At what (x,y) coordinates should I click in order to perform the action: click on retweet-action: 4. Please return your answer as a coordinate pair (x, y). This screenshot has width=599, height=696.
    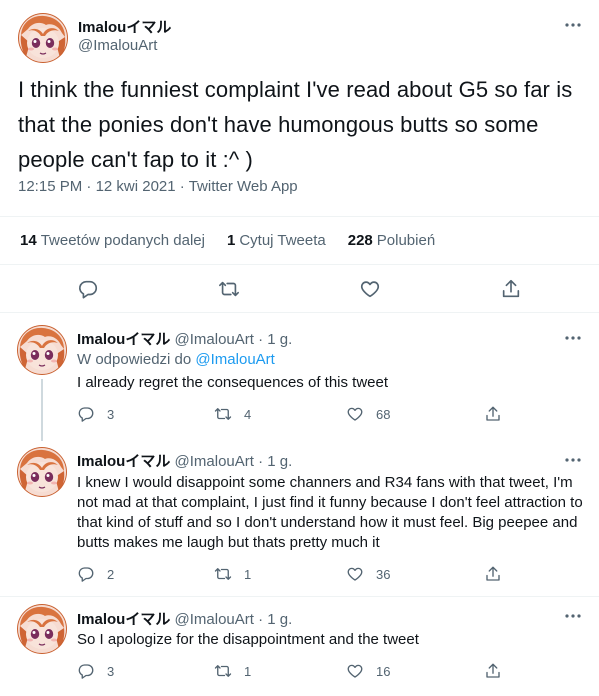
    Looking at the image, I should click on (232, 414).